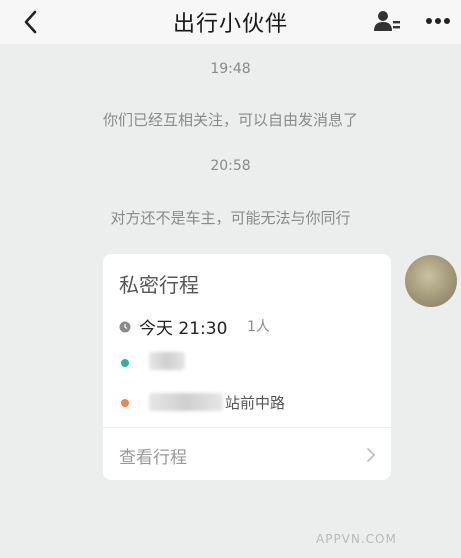  I want to click on watermark: APPVN.COM, so click(356, 539).